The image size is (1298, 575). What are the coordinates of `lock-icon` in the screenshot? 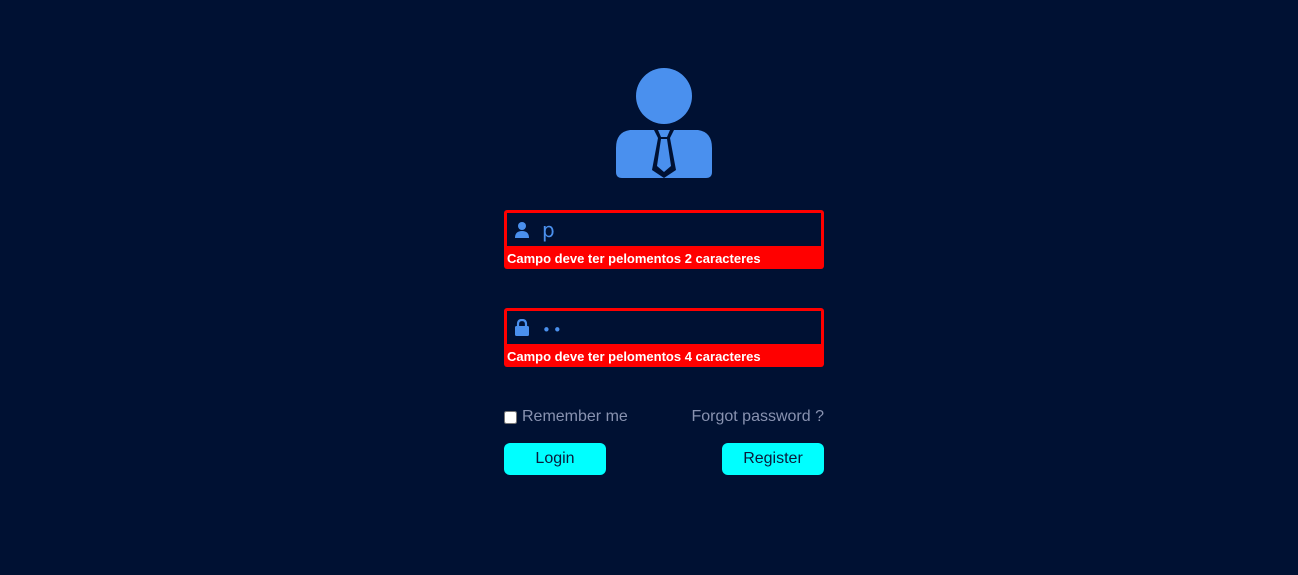 It's located at (522, 328).